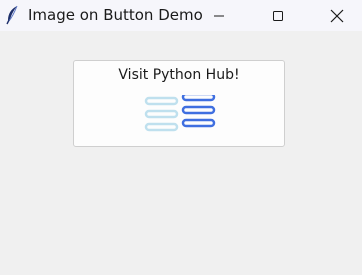  I want to click on minimize-button, so click(219, 15).